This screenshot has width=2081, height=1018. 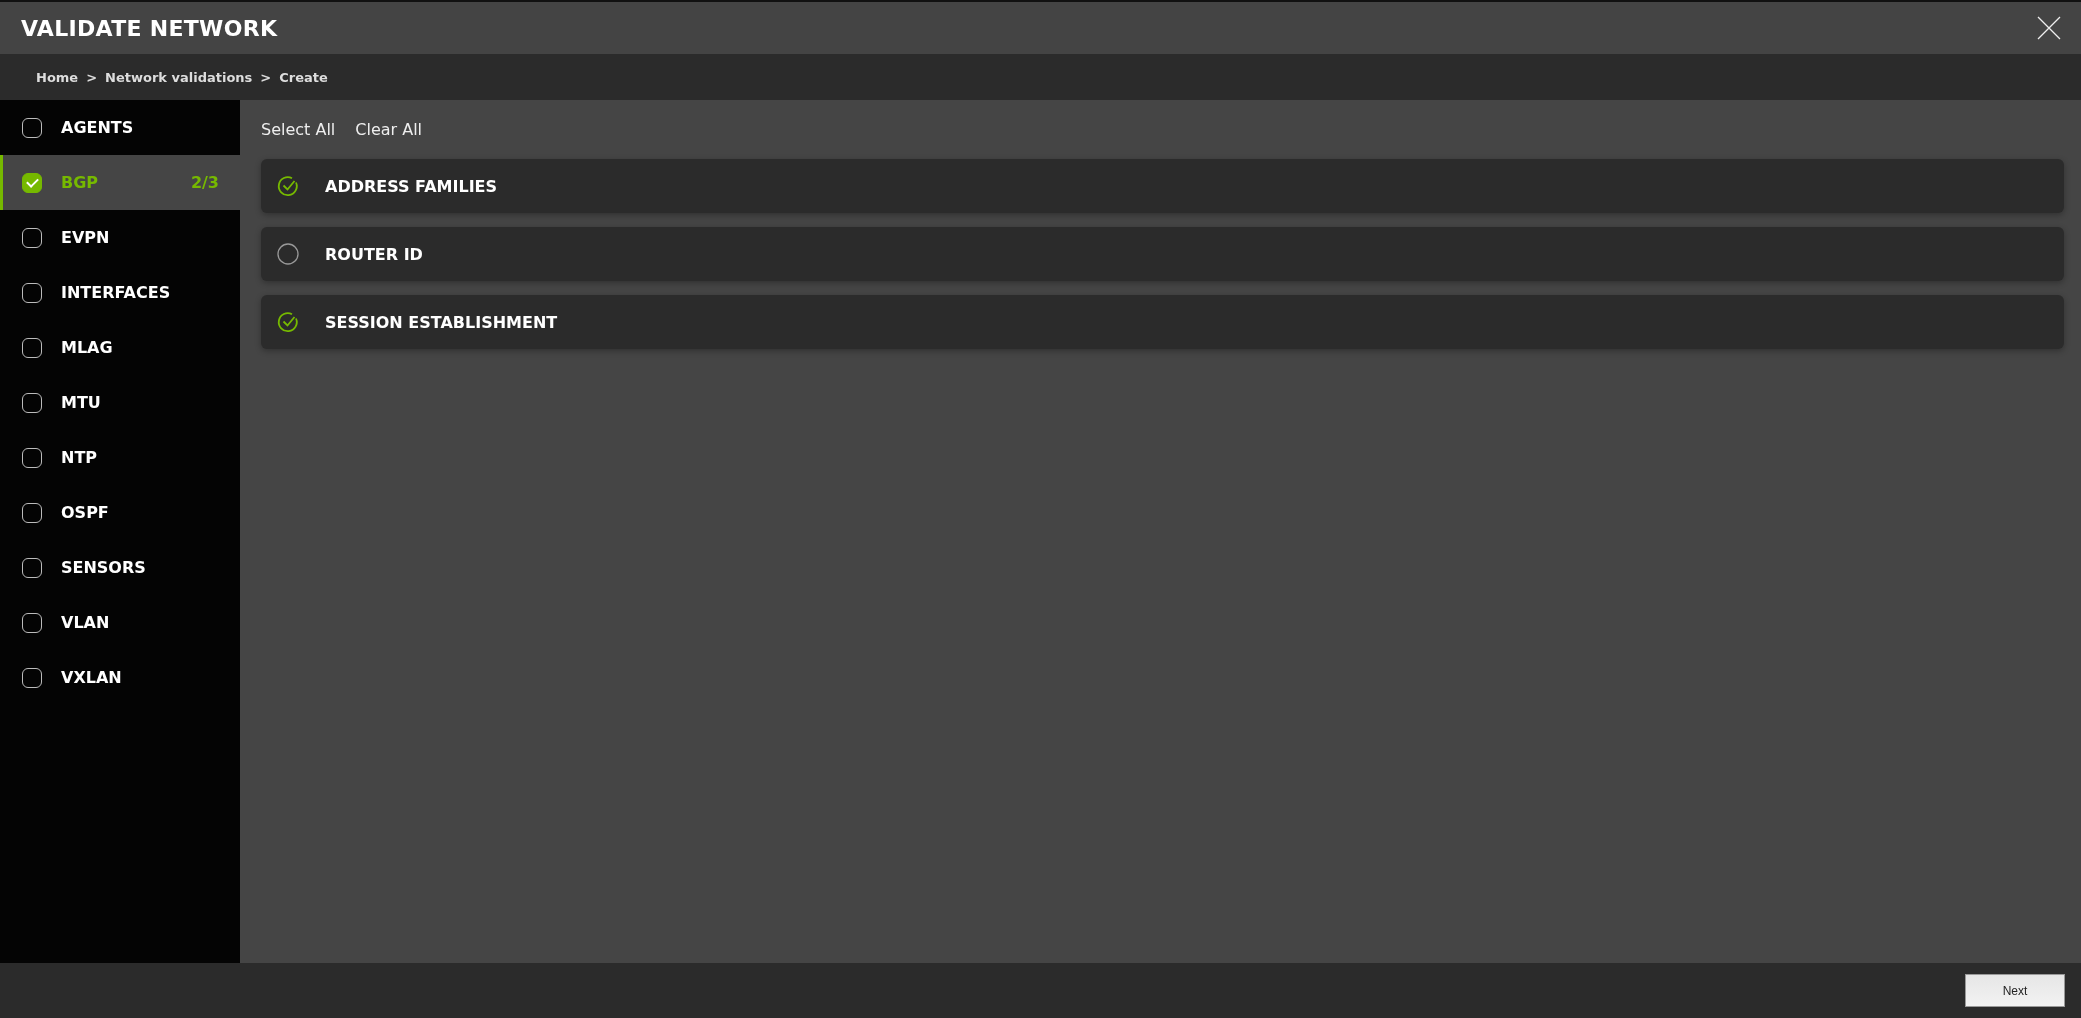 I want to click on test-card: SESSION ESTABLISHMENT, so click(x=1162, y=322).